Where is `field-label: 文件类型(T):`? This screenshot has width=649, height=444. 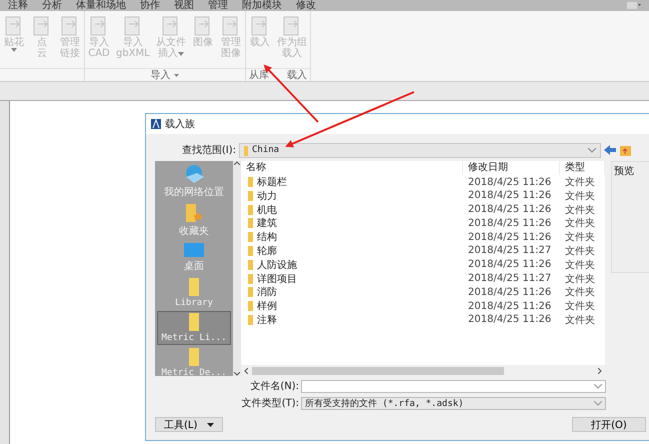 field-label: 文件类型(T): is located at coordinates (269, 403).